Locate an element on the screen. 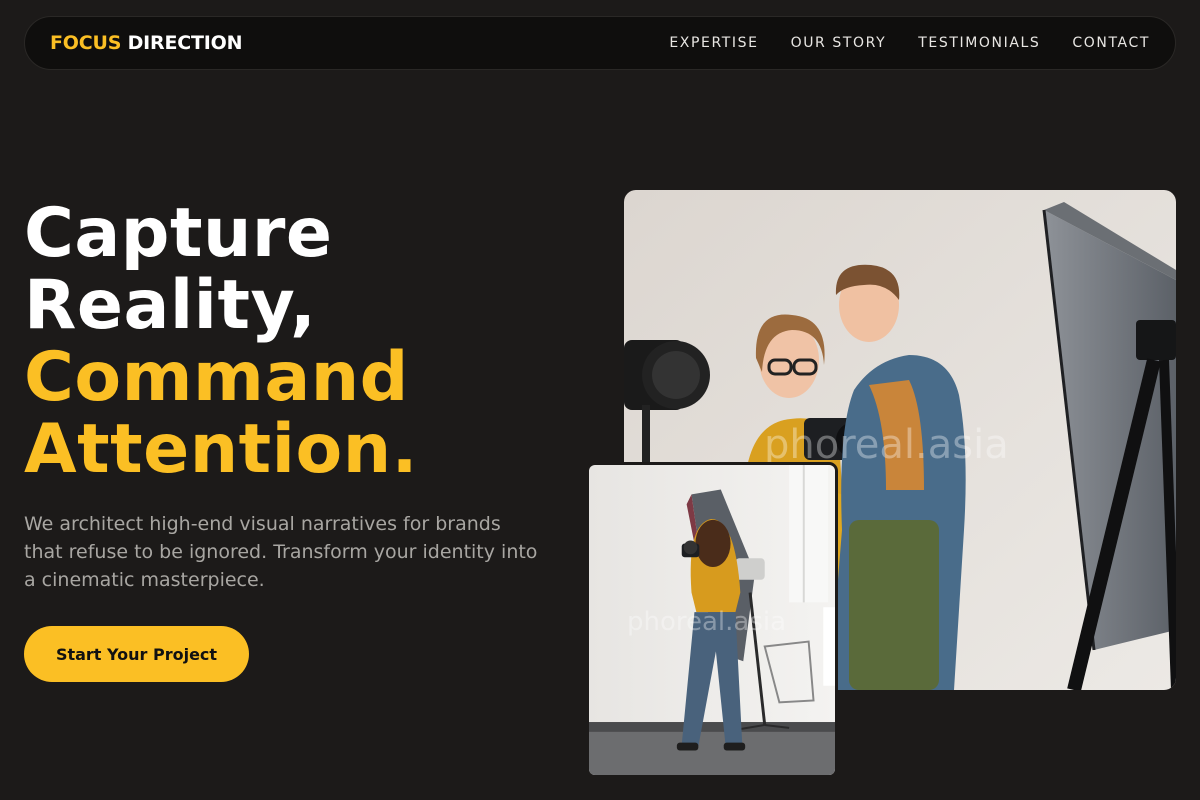 This screenshot has width=1200, height=800. hero-headline: Capture Reality, Command Attention. is located at coordinates (221, 342).